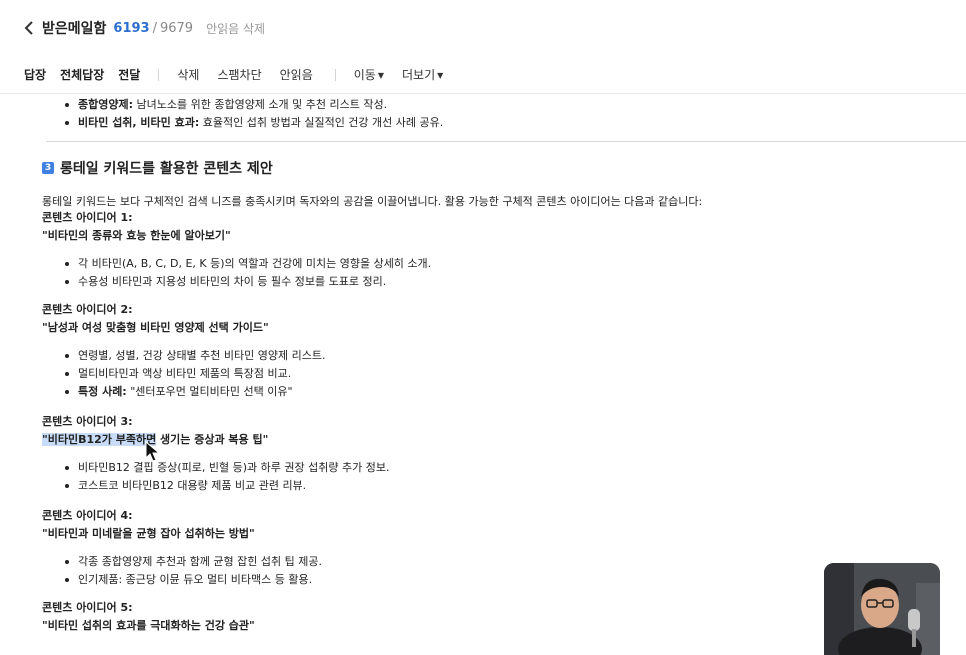  I want to click on list-item: 인기제품: 종근당 이뮨 듀오 멀티 비타맥스 등 활용., so click(192, 580).